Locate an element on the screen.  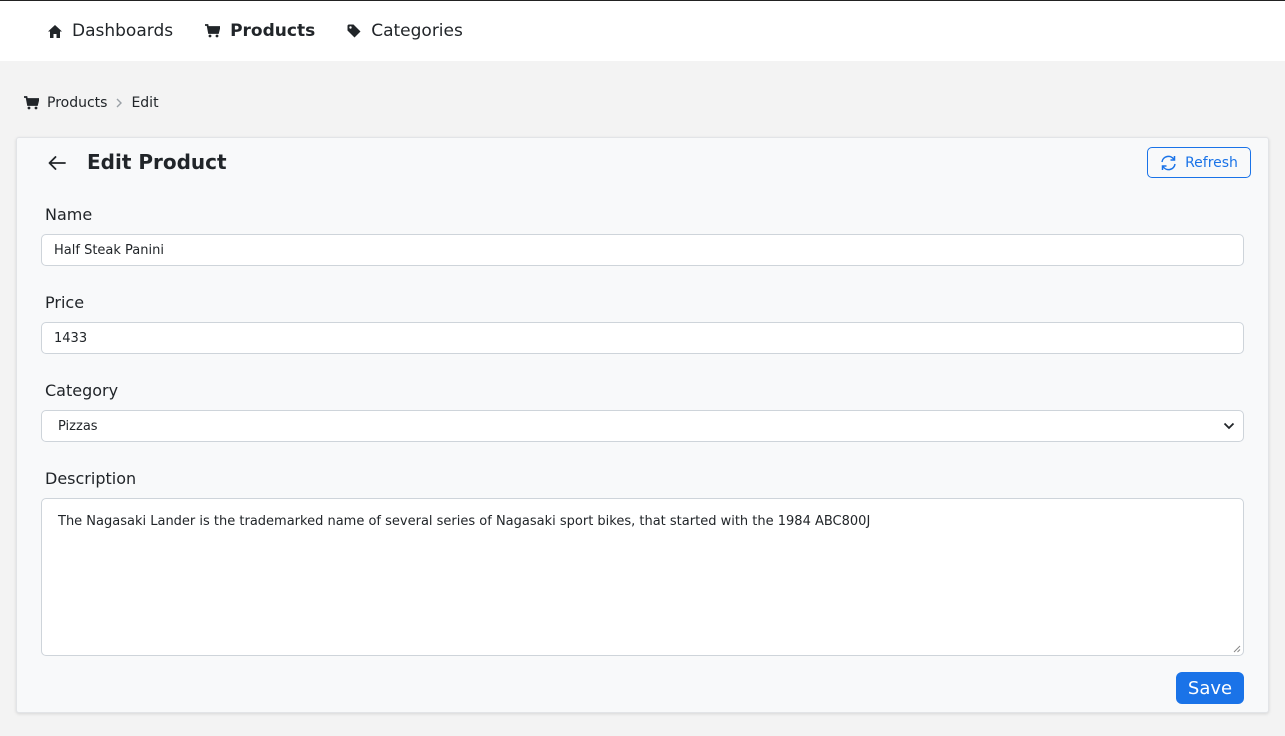
breadcrumb-item-products: Products is located at coordinates (65, 103).